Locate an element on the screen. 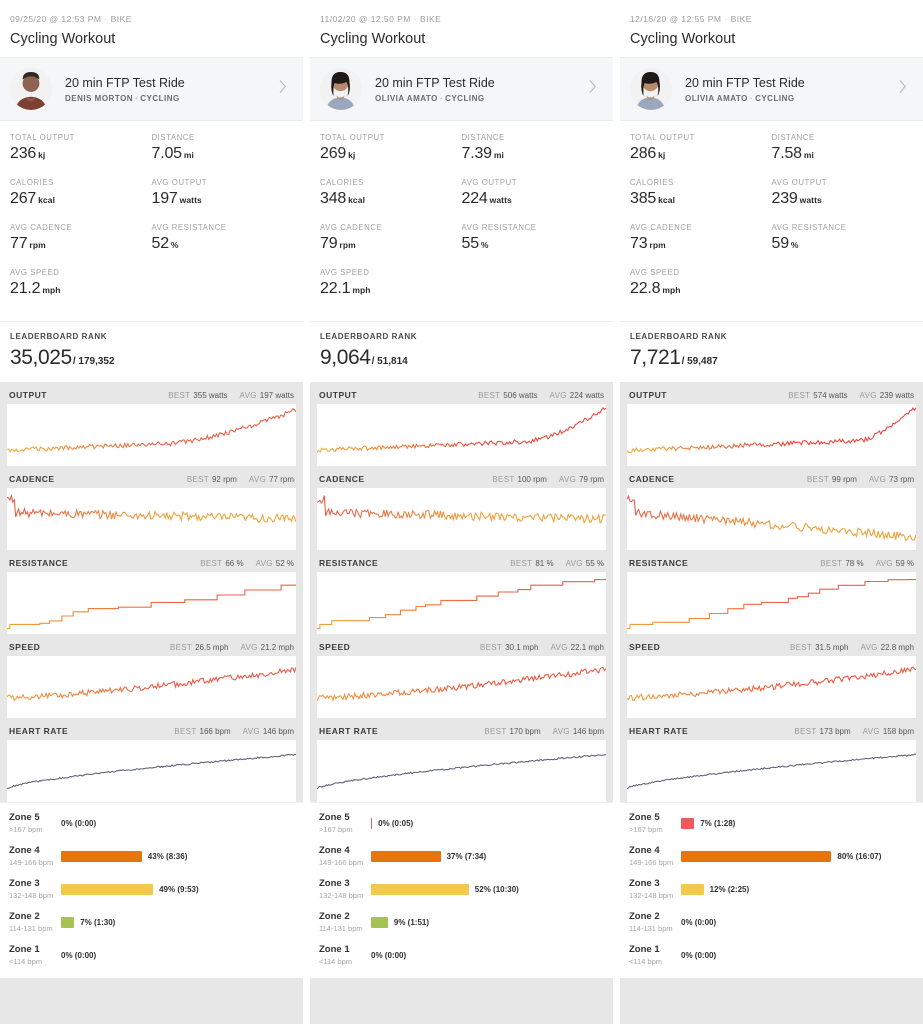 Image resolution: width=923 pixels, height=1024 pixels. zone-row: Zone 5 >167 bpm 7% (1:28) is located at coordinates (771, 823).